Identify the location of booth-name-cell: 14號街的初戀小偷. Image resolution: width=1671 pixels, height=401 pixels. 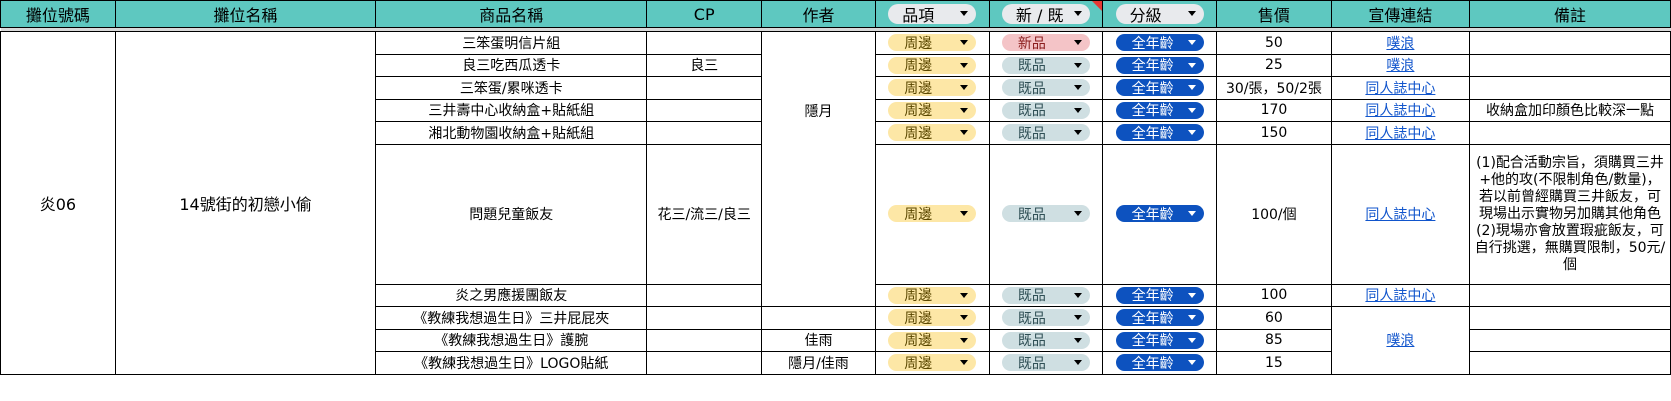
(245, 203).